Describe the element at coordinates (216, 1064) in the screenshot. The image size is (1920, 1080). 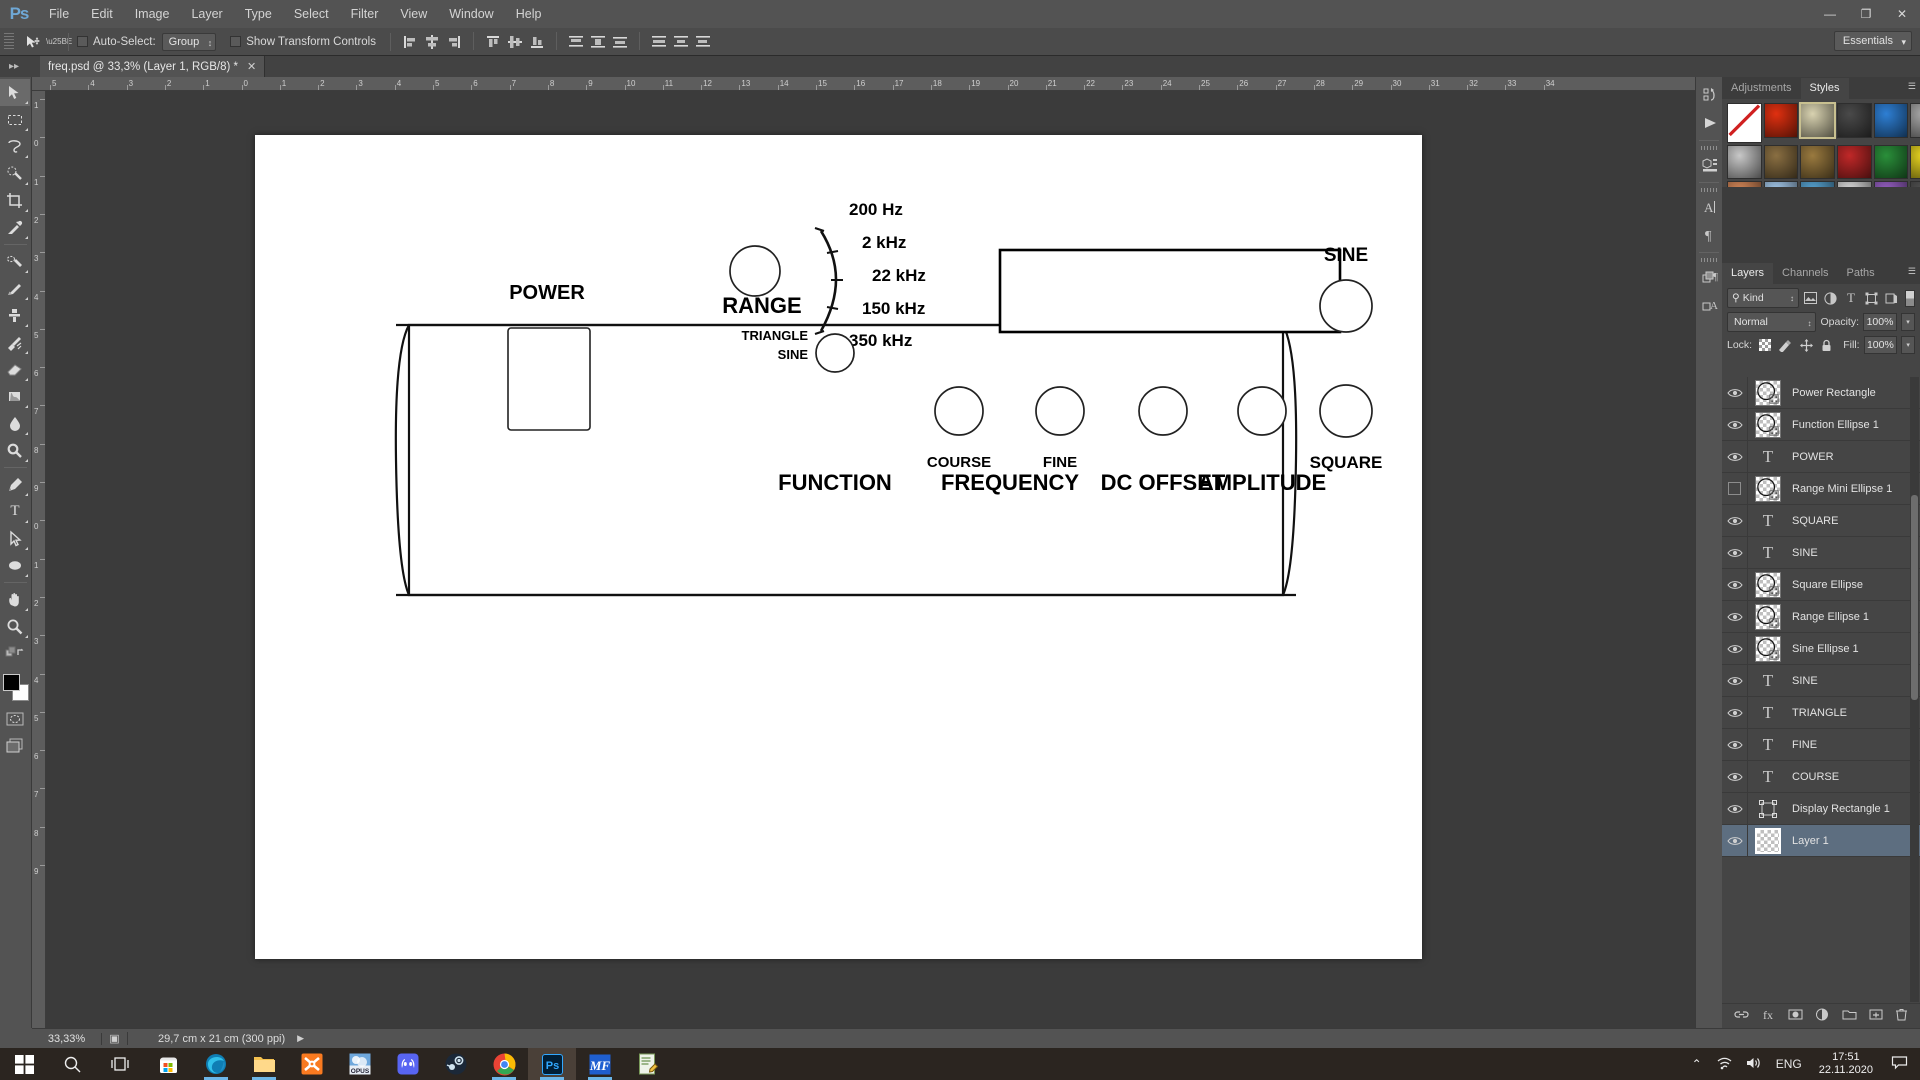
I see `taskbar-edge-icon` at that location.